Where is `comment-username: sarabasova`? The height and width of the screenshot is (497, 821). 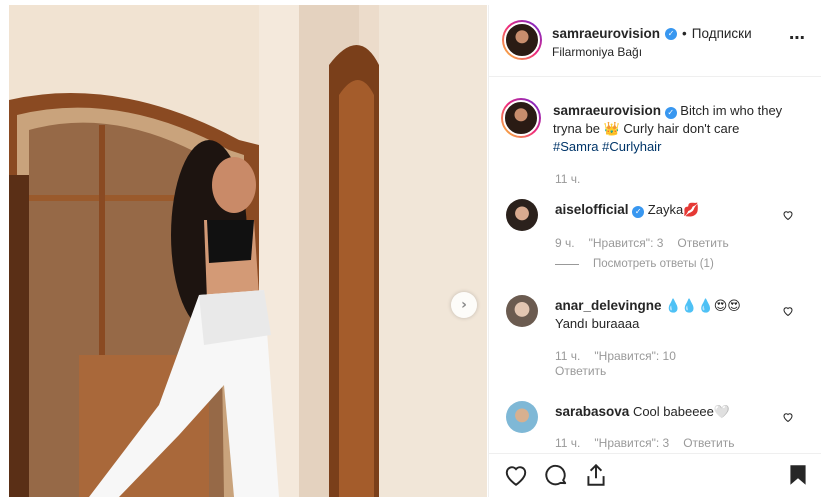 comment-username: sarabasova is located at coordinates (592, 411).